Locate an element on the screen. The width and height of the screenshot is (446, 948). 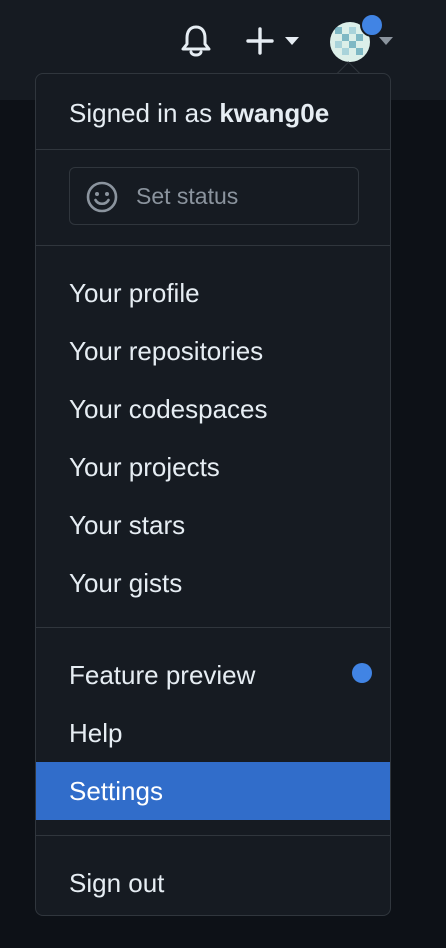
menu-item-feature-preview: Feature preview is located at coordinates (213, 675).